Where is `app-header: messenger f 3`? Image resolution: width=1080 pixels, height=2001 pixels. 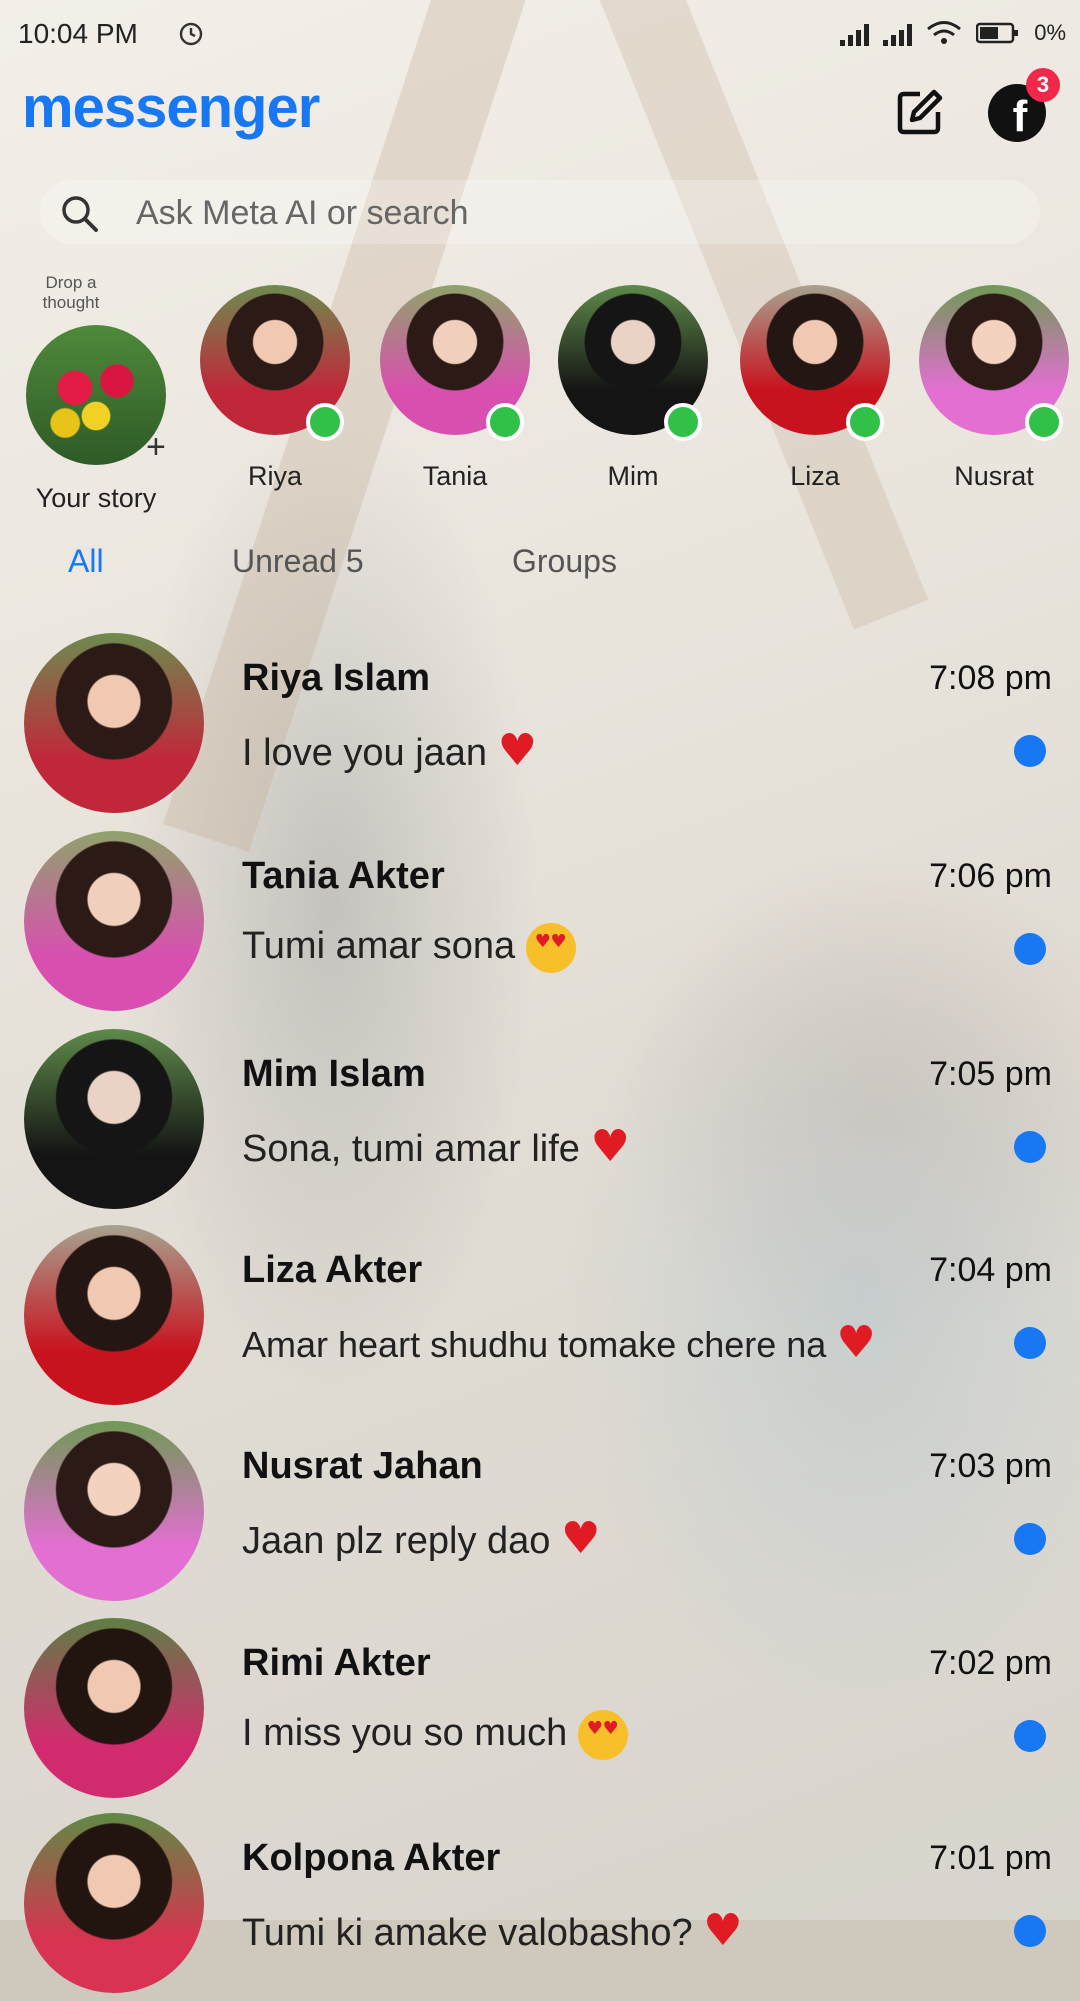
app-header: messenger f 3 is located at coordinates (540, 124).